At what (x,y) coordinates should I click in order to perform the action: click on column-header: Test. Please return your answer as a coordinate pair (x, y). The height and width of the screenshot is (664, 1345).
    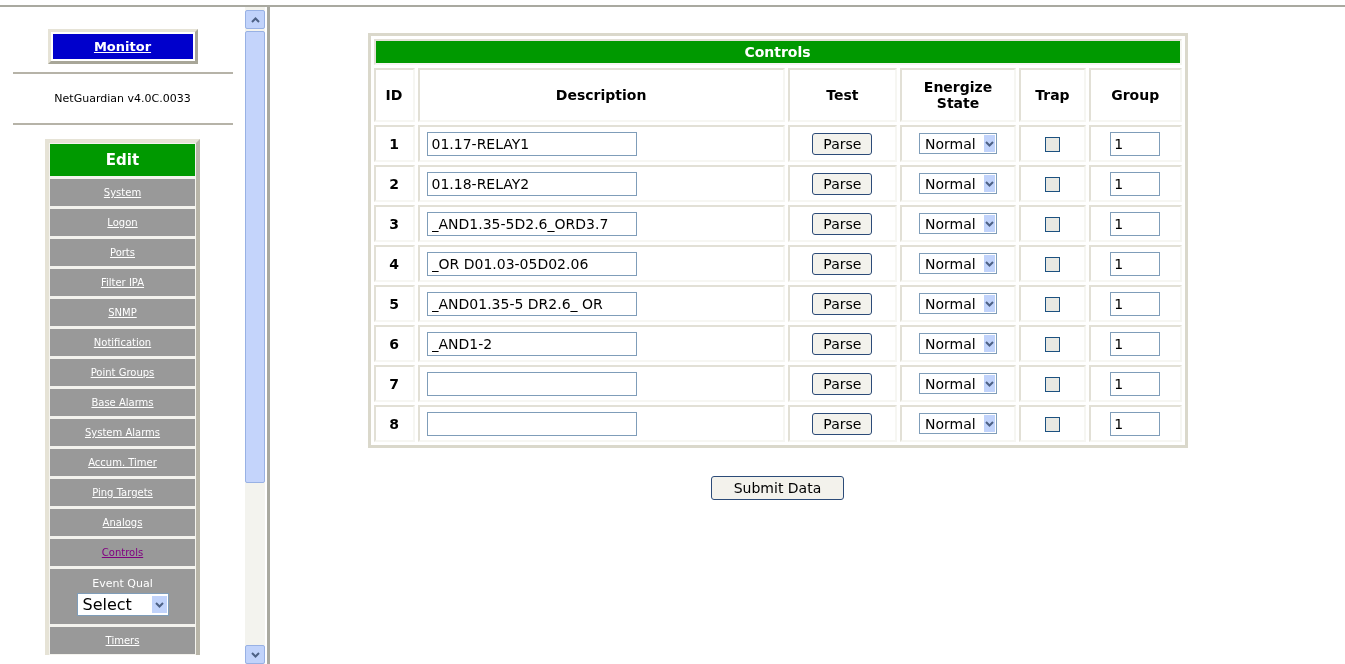
    Looking at the image, I should click on (842, 95).